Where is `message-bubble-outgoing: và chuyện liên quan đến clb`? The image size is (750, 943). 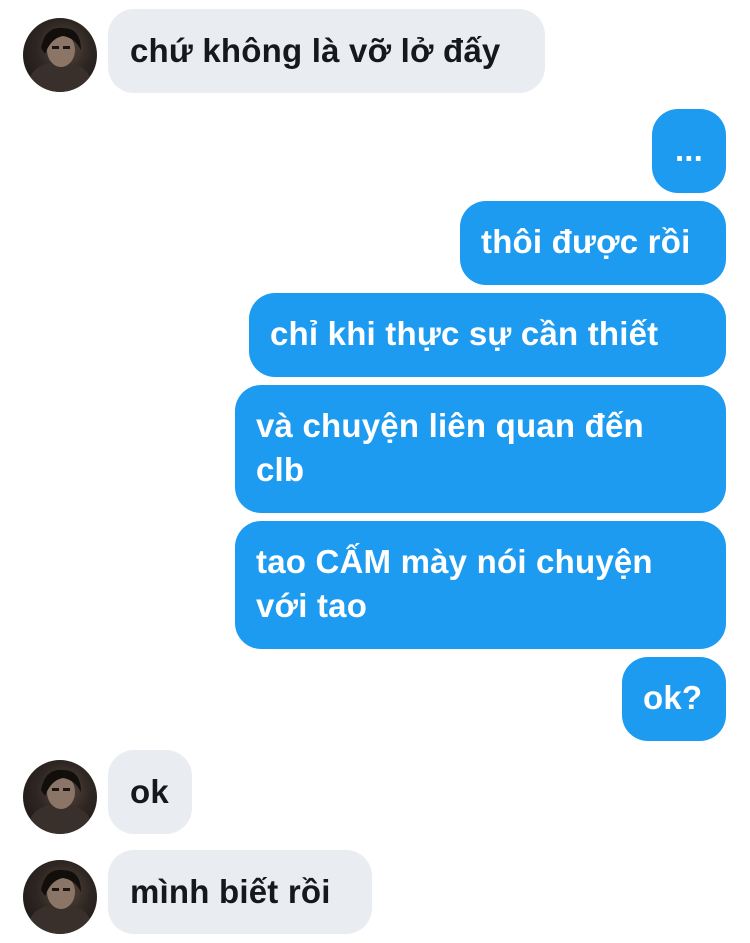 message-bubble-outgoing: và chuyện liên quan đến clb is located at coordinates (480, 449).